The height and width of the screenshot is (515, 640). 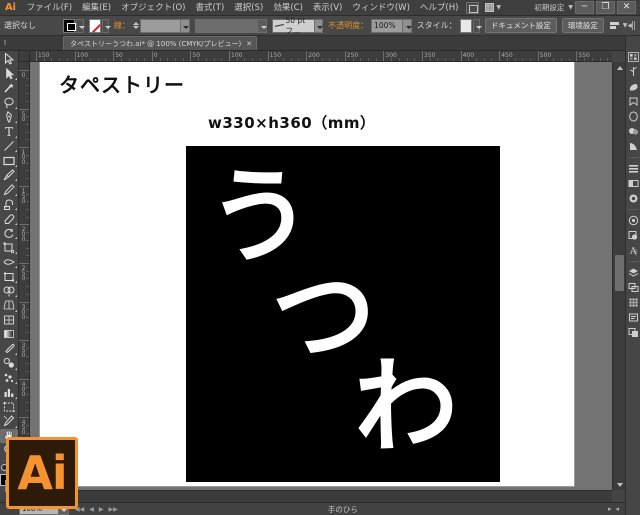 What do you see at coordinates (9, 73) in the screenshot?
I see `direct-selection-tool` at bounding box center [9, 73].